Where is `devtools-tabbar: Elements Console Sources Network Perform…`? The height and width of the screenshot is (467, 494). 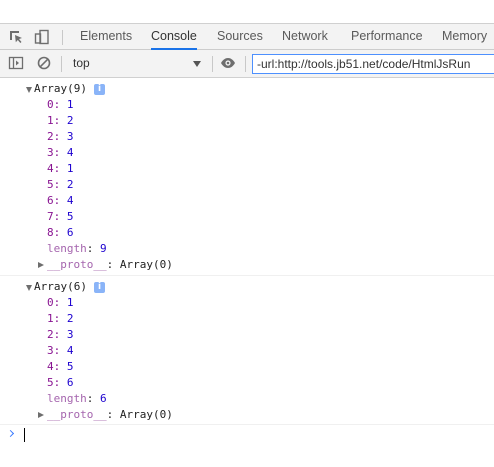
devtools-tabbar: Elements Console Sources Network Perform… is located at coordinates (247, 36).